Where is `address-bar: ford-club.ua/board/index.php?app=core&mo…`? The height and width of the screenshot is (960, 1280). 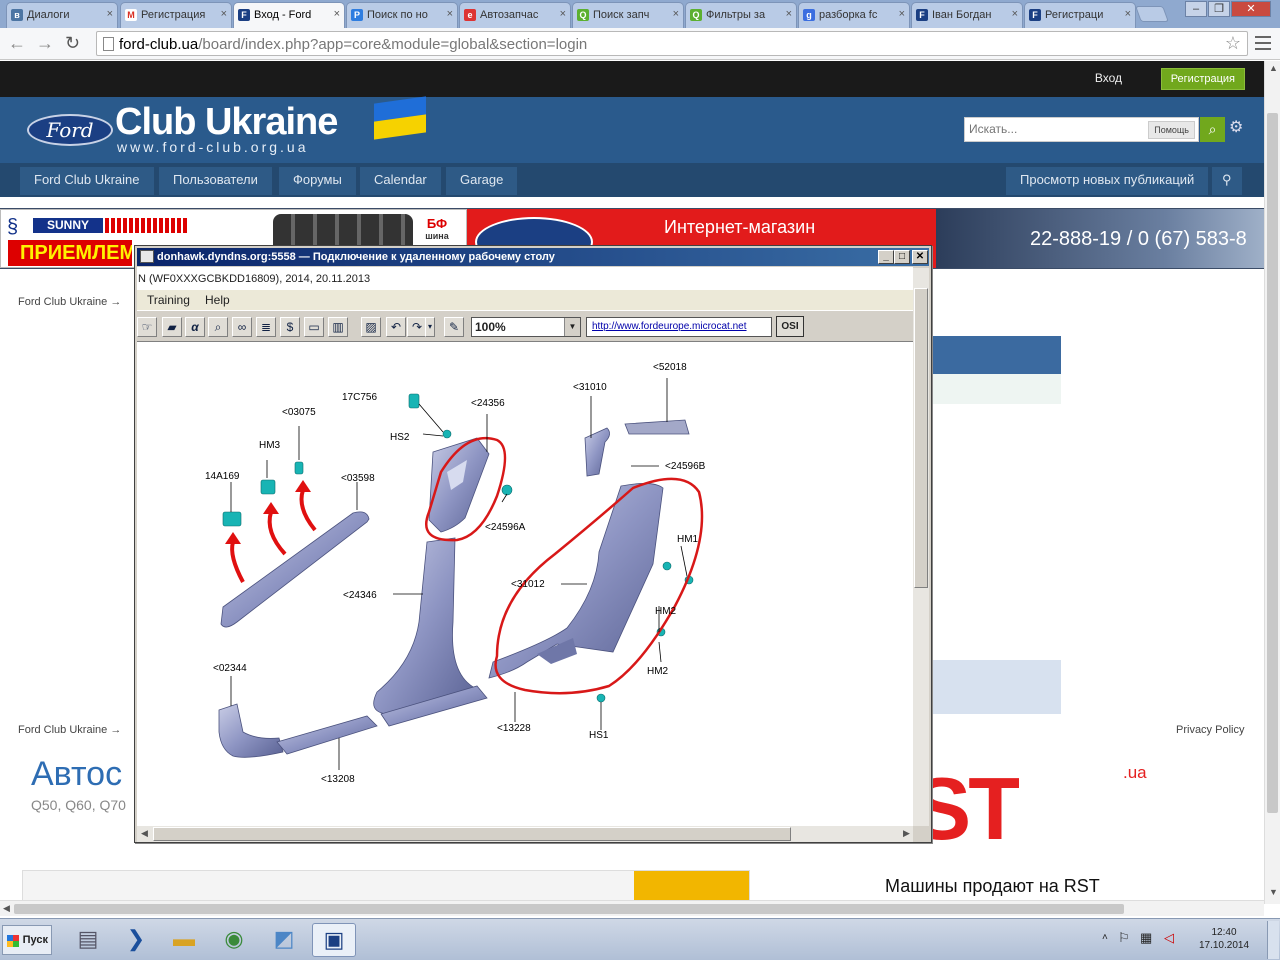
address-bar: ford-club.ua/board/index.php?app=core&mo… is located at coordinates (672, 43).